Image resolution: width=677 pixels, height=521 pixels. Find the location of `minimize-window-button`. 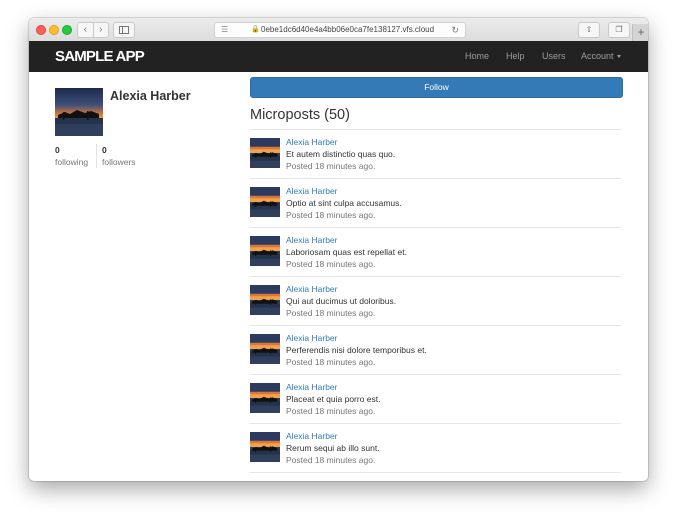

minimize-window-button is located at coordinates (54, 30).